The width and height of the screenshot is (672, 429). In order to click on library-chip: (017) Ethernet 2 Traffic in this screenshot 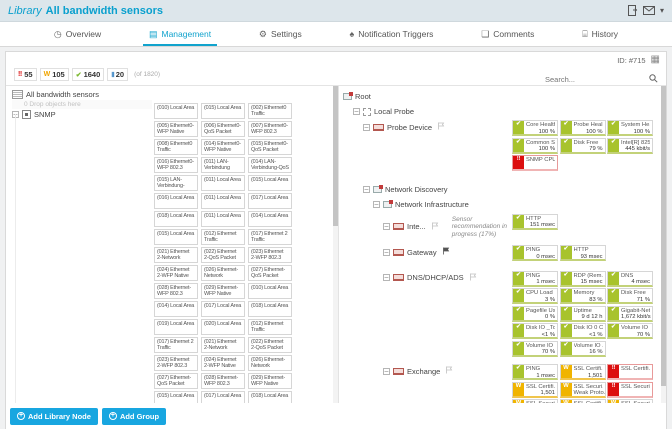, I will do `click(270, 237)`.